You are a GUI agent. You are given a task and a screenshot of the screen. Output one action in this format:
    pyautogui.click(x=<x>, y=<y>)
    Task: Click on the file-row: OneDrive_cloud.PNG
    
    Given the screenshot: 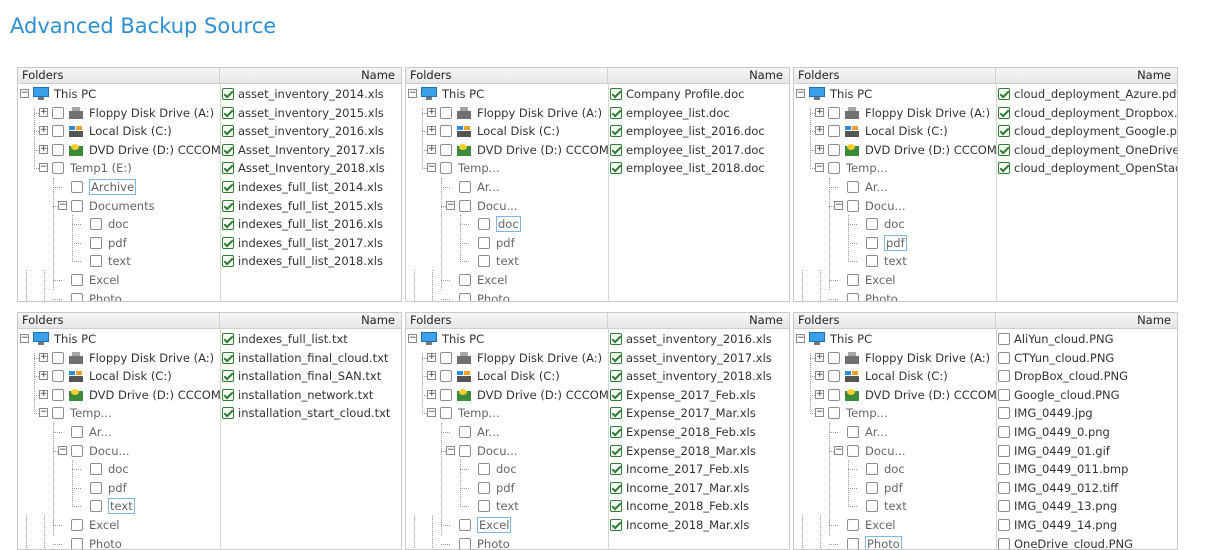 What is the action you would take?
    pyautogui.click(x=1087, y=542)
    